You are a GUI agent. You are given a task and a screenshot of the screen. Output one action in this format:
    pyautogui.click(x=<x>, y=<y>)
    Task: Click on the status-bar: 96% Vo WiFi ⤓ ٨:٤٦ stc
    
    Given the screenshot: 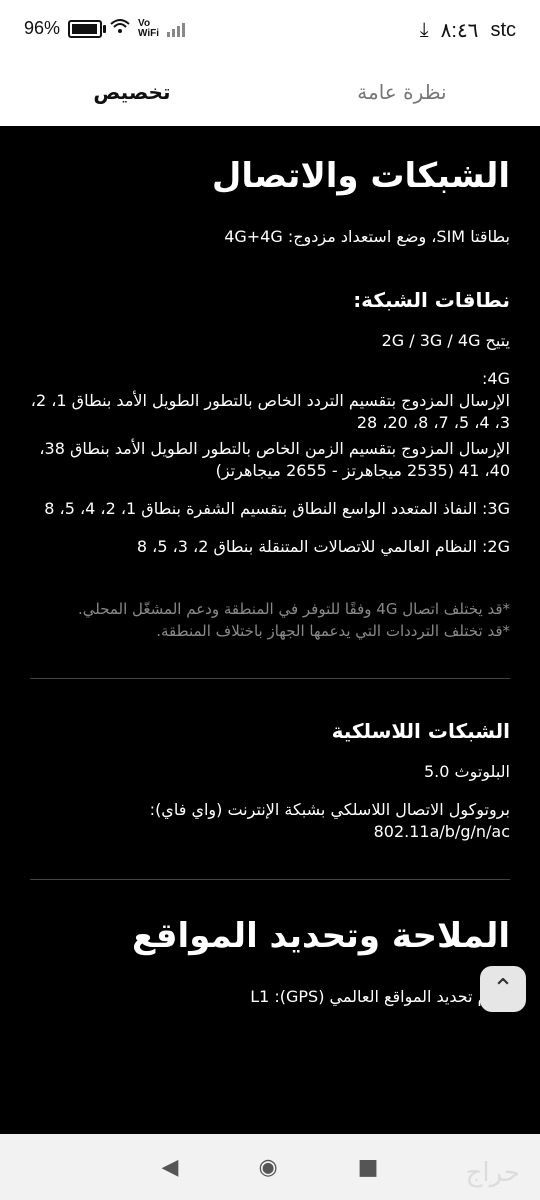 What is the action you would take?
    pyautogui.click(x=270, y=29)
    